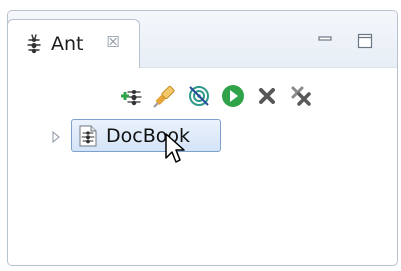 The height and width of the screenshot is (271, 401). I want to click on tab-title: Ant, so click(67, 44).